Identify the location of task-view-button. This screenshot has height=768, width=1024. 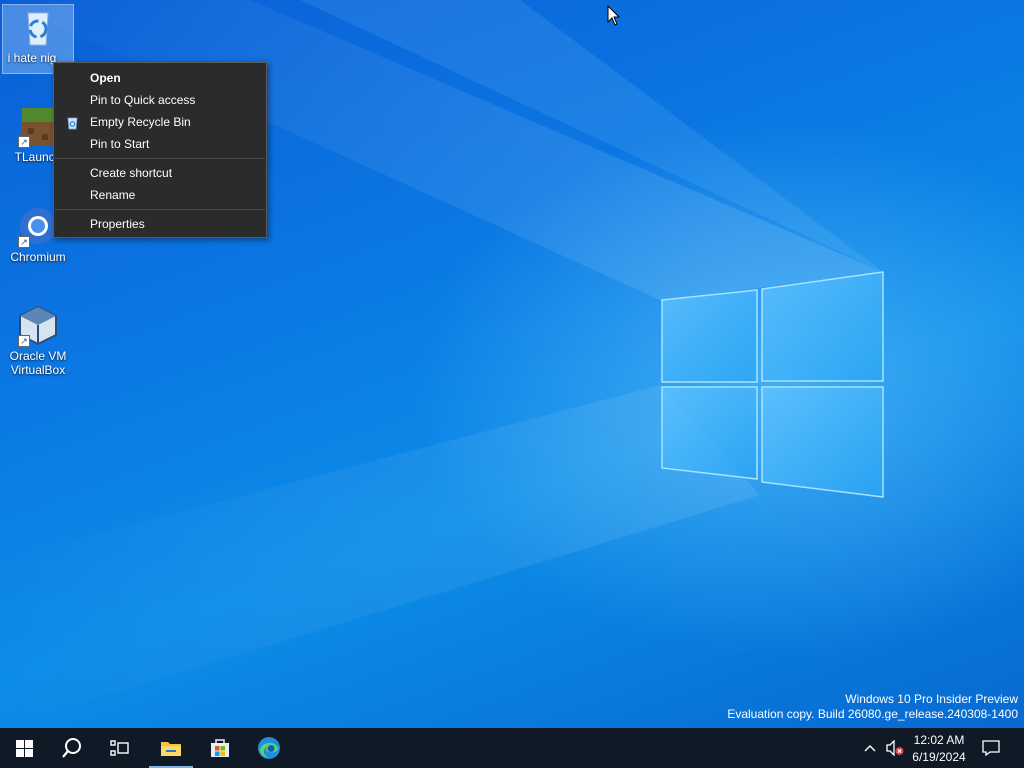
(120, 748).